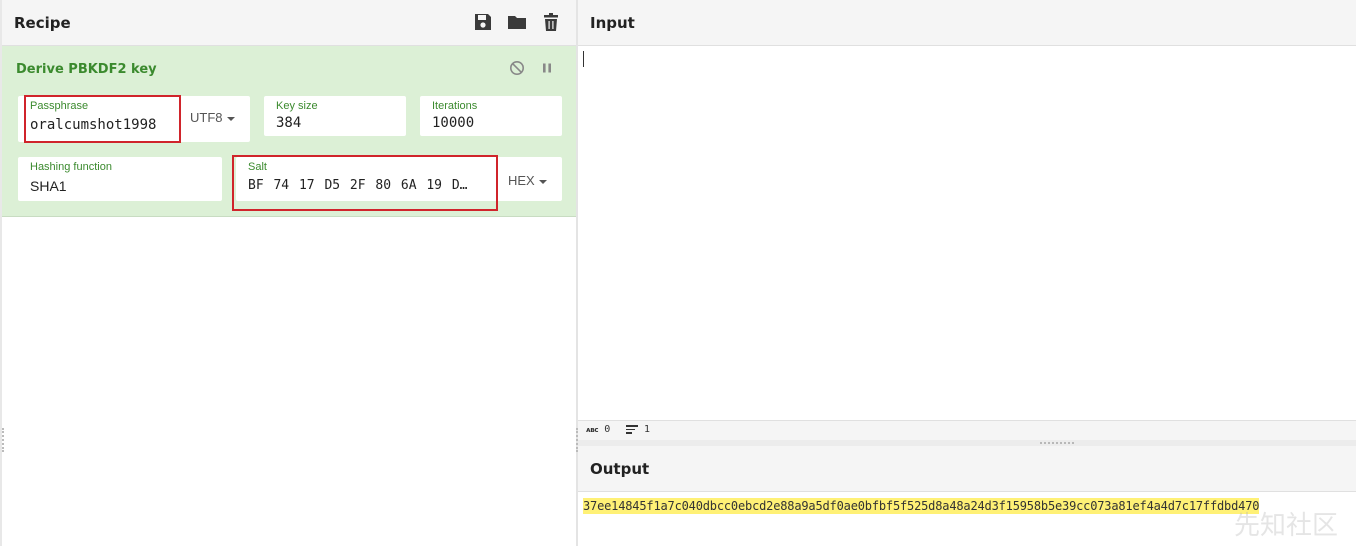 Image resolution: width=1356 pixels, height=546 pixels. I want to click on lines-icon, so click(632, 429).